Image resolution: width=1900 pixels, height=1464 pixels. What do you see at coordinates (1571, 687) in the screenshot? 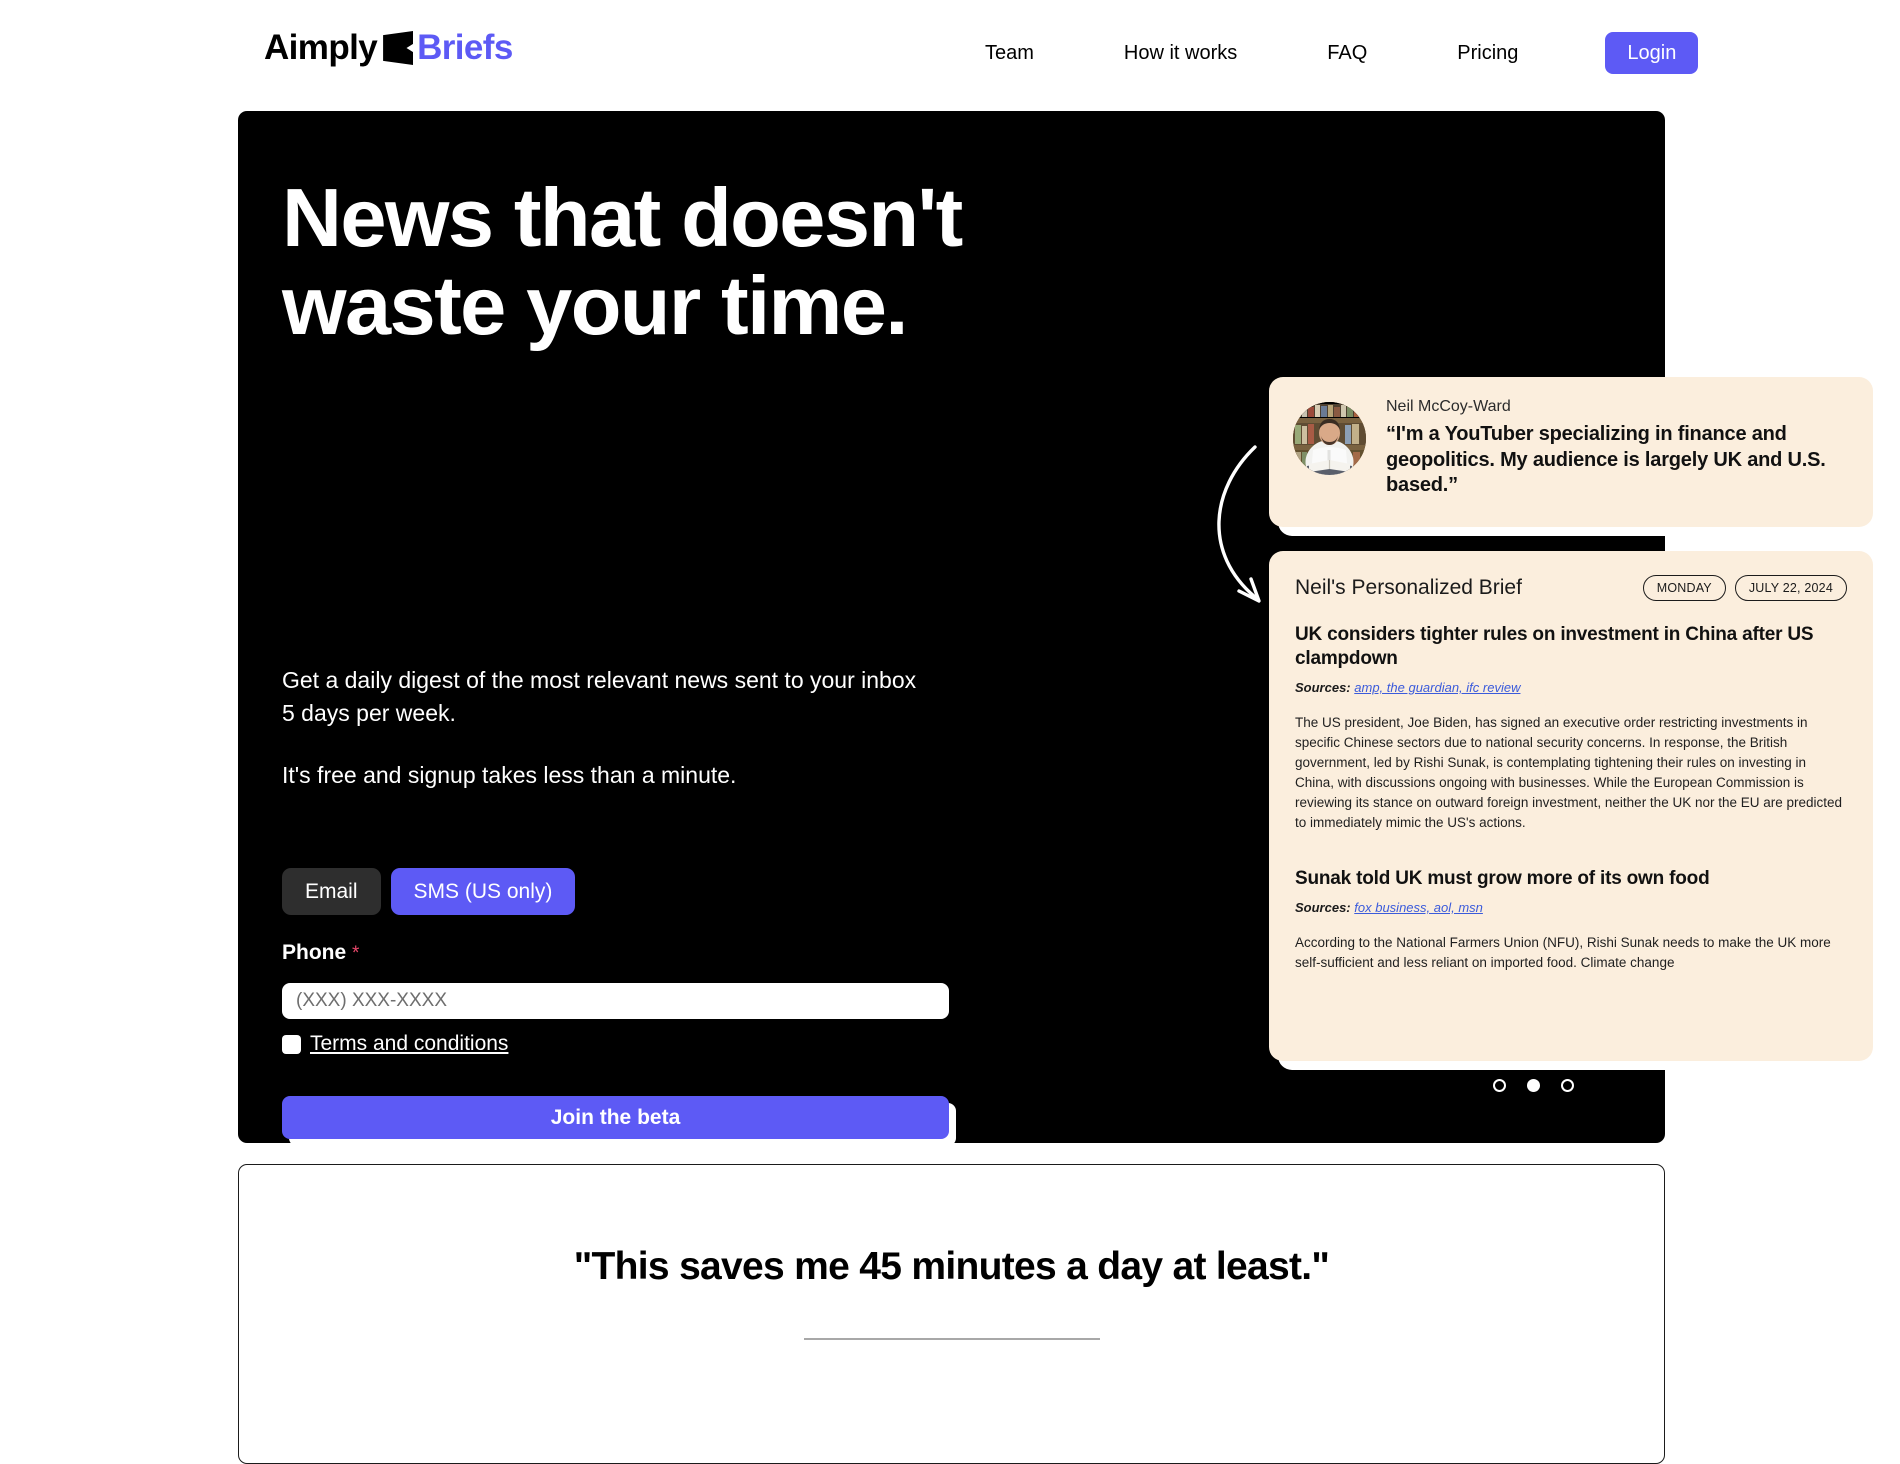
I see `article-sources: Sources: amp, the guardian, ifc review` at bounding box center [1571, 687].